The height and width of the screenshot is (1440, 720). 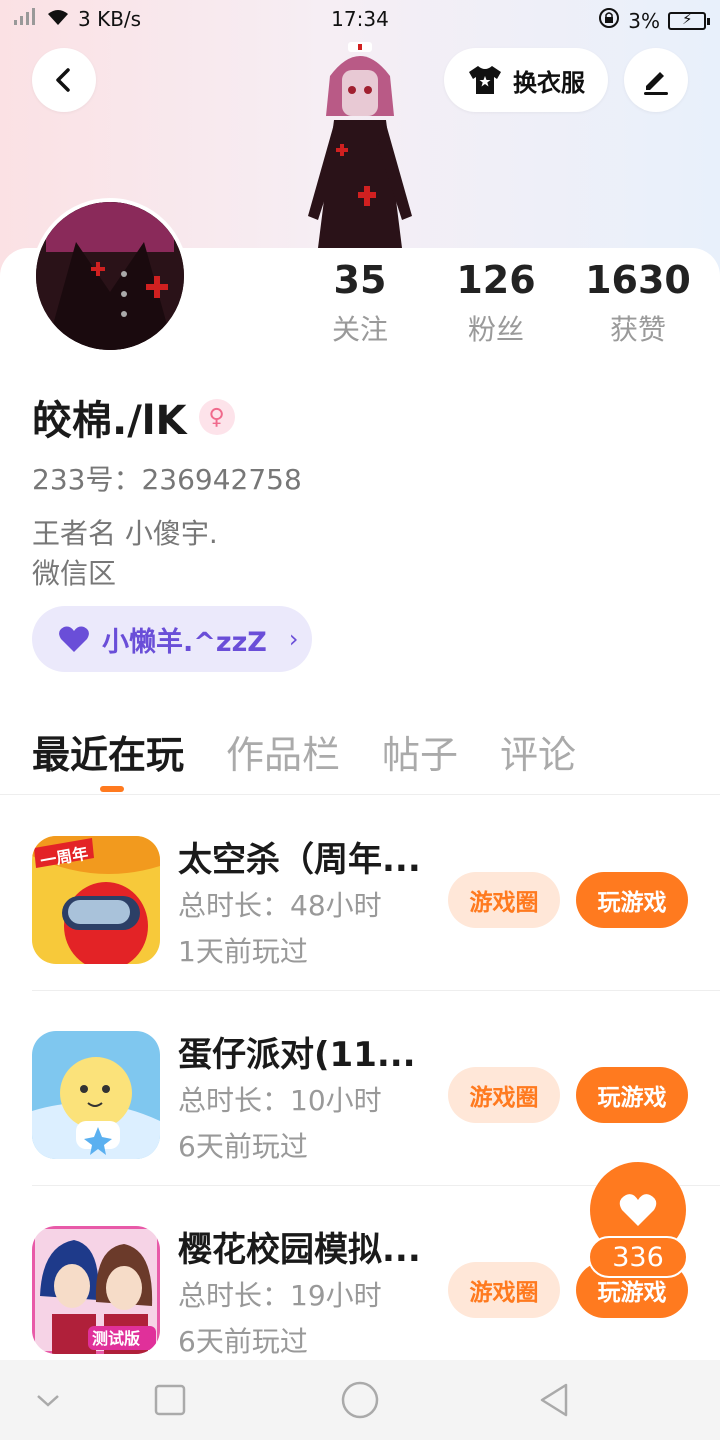 I want to click on game-row: 蛋仔派对(11... 总时长：10小时 6天前玩过 游戏圈 玩游戏, so click(x=360, y=1088).